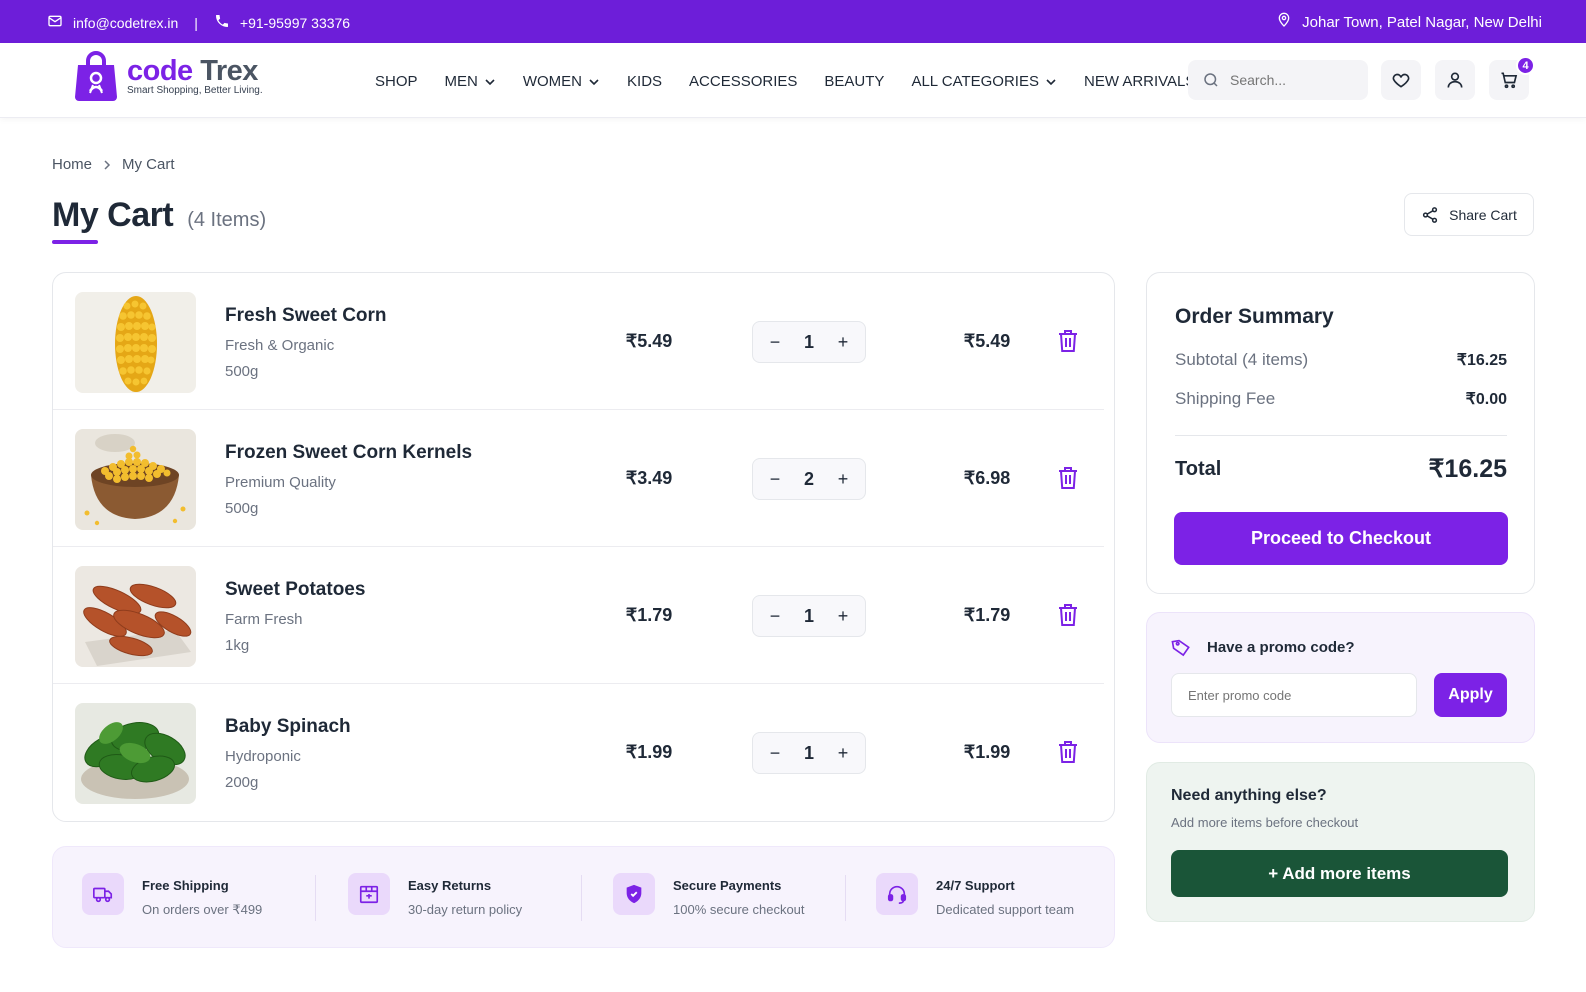 The height and width of the screenshot is (992, 1586). What do you see at coordinates (280, 482) in the screenshot?
I see `product-description: Premium Quality` at bounding box center [280, 482].